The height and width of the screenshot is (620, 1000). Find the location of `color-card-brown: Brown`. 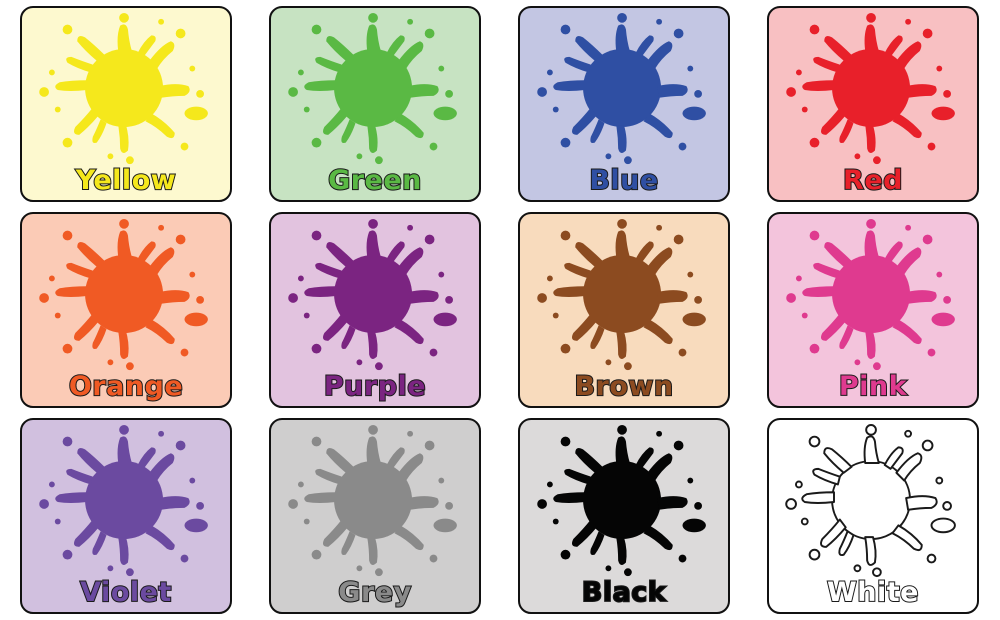

color-card-brown: Brown is located at coordinates (624, 310).